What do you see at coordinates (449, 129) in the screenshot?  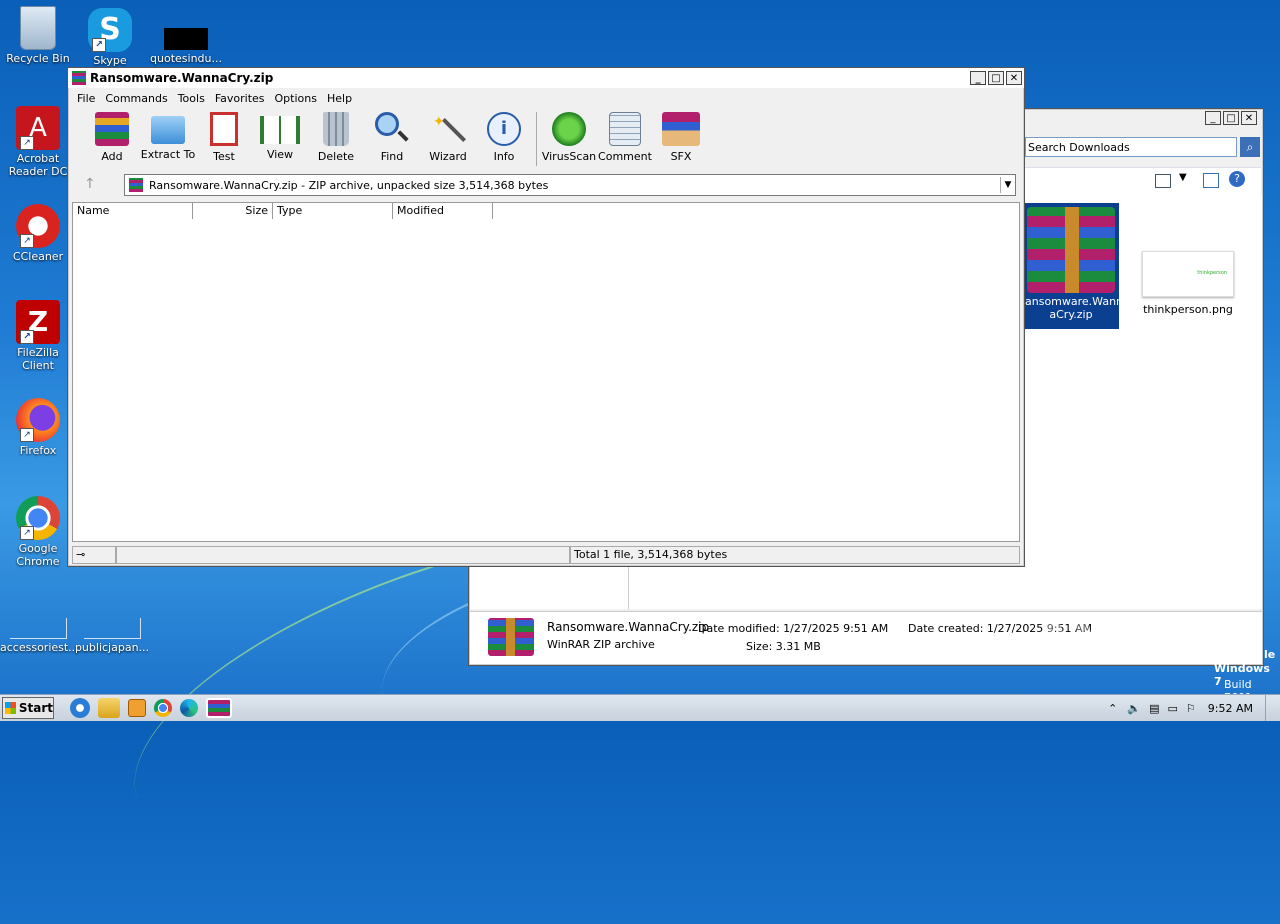 I see `wizard-wand-icon: ✦` at bounding box center [449, 129].